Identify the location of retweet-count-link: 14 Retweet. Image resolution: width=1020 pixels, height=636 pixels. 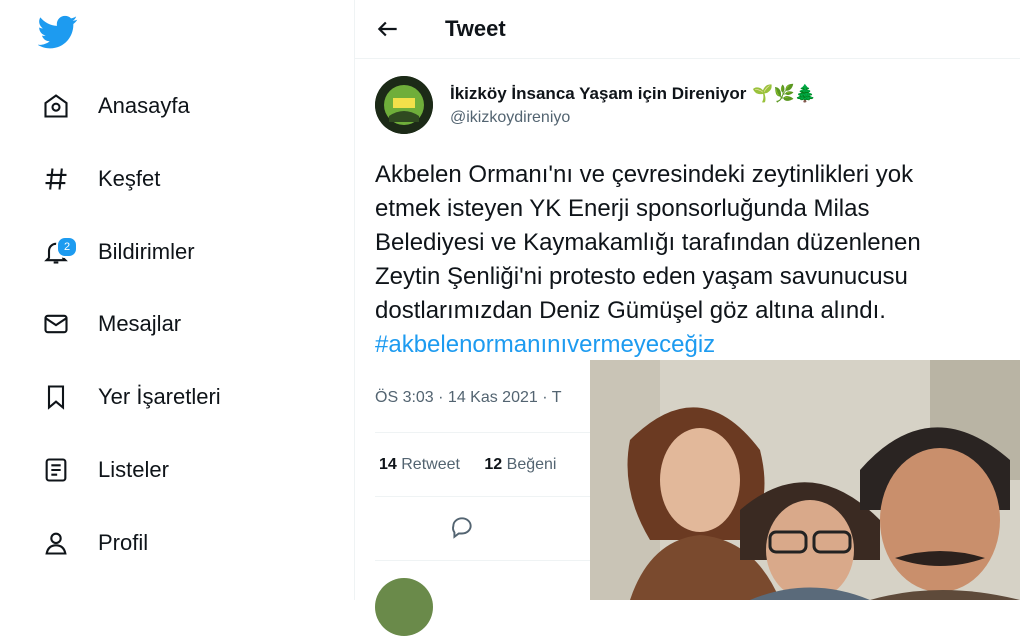
(419, 464).